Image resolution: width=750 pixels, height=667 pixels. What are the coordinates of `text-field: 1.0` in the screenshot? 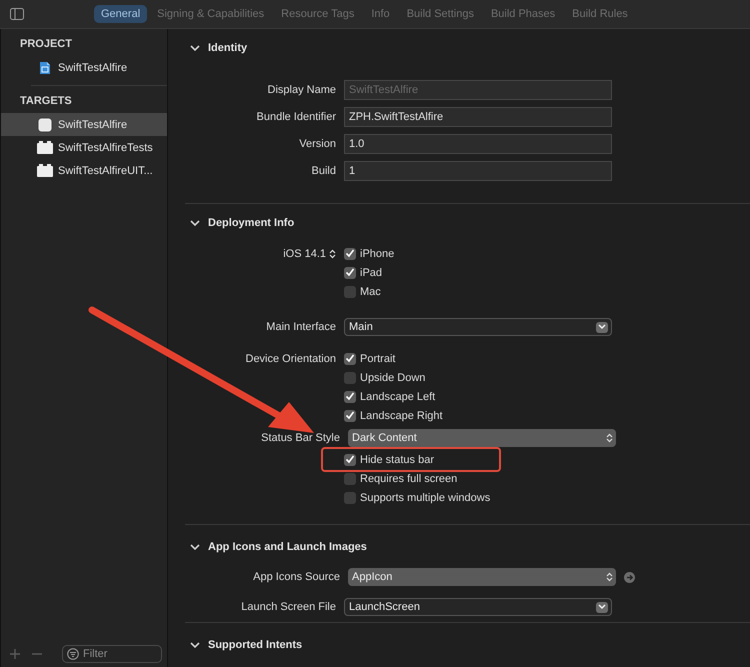 It's located at (478, 144).